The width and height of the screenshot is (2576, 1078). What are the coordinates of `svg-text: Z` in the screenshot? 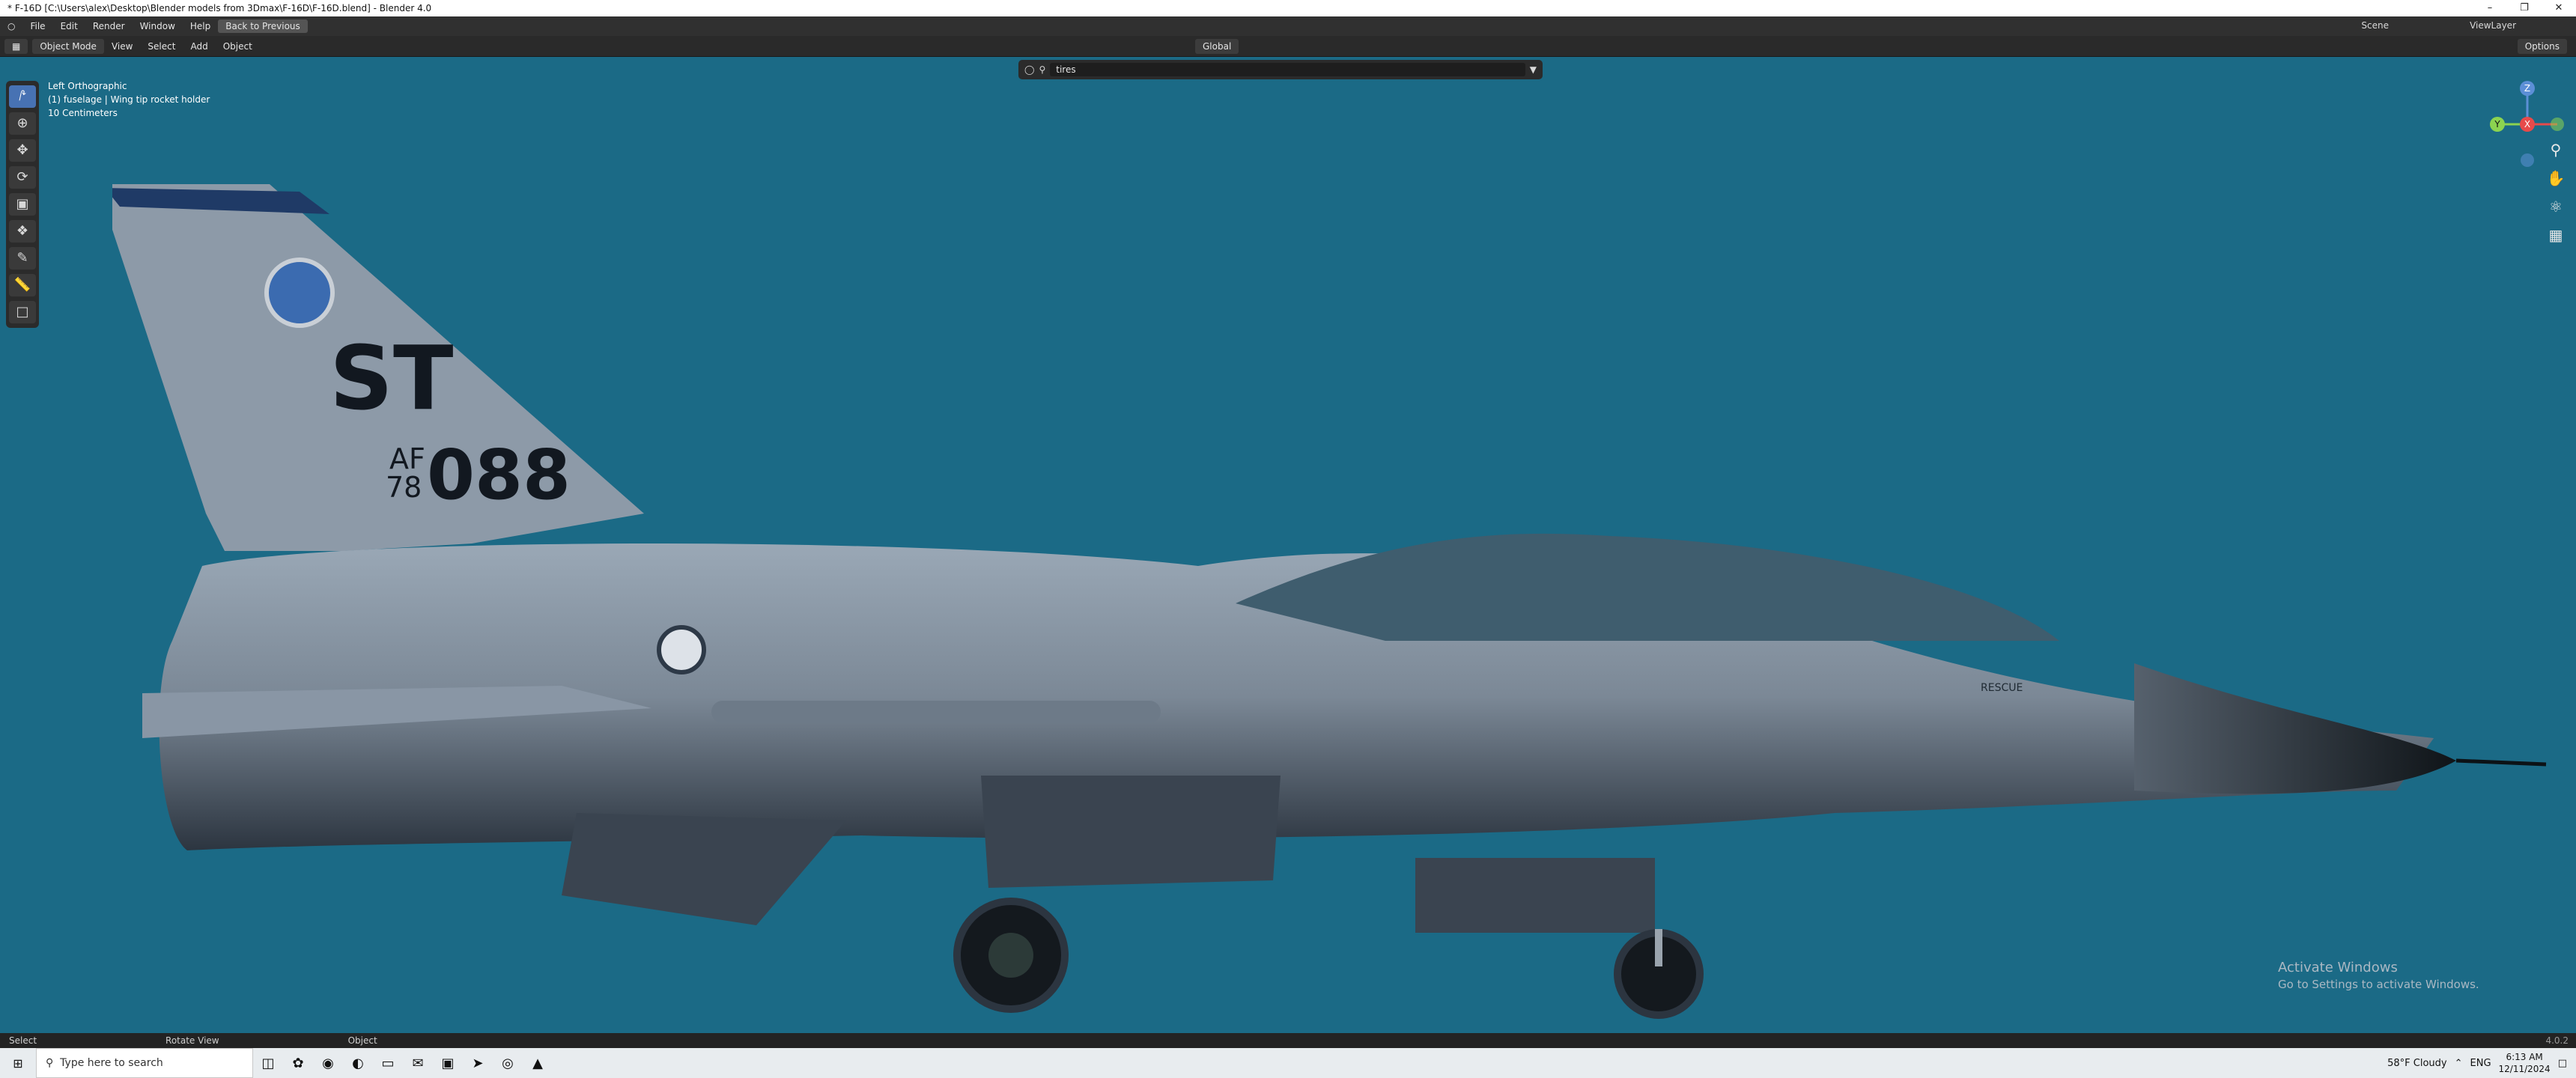 It's located at (2527, 88).